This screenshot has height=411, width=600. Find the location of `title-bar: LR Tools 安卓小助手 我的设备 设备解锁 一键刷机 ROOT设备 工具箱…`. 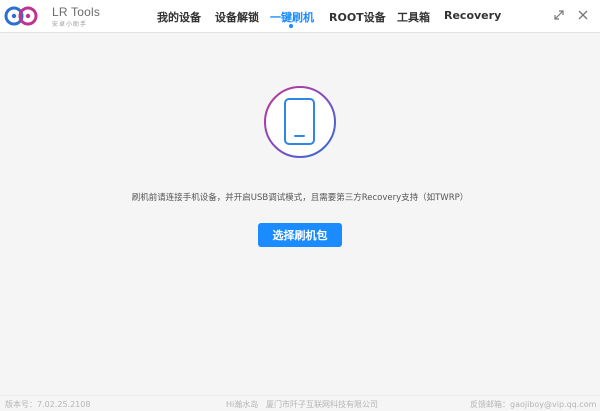

title-bar: LR Tools 安卓小助手 我的设备 设备解锁 一键刷机 ROOT设备 工具箱… is located at coordinates (300, 16).